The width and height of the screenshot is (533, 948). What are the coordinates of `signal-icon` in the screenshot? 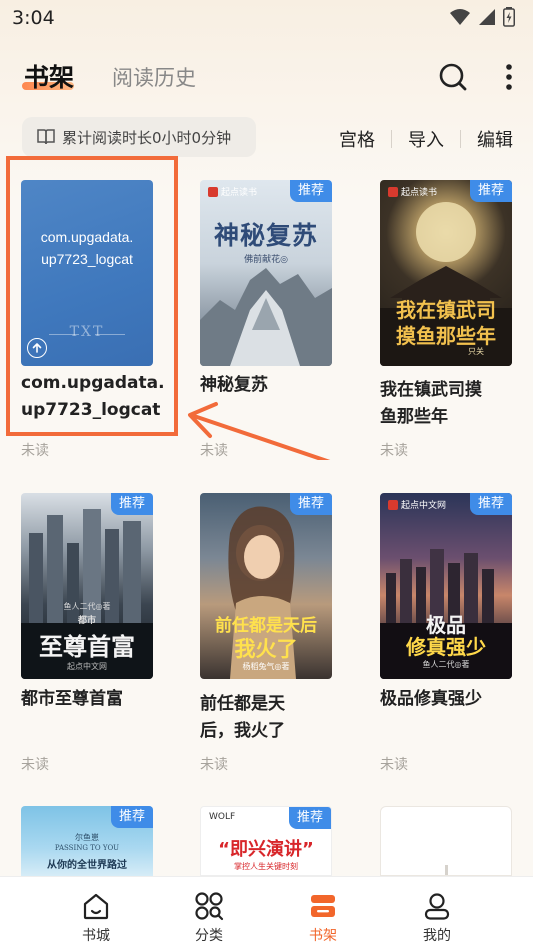 It's located at (487, 17).